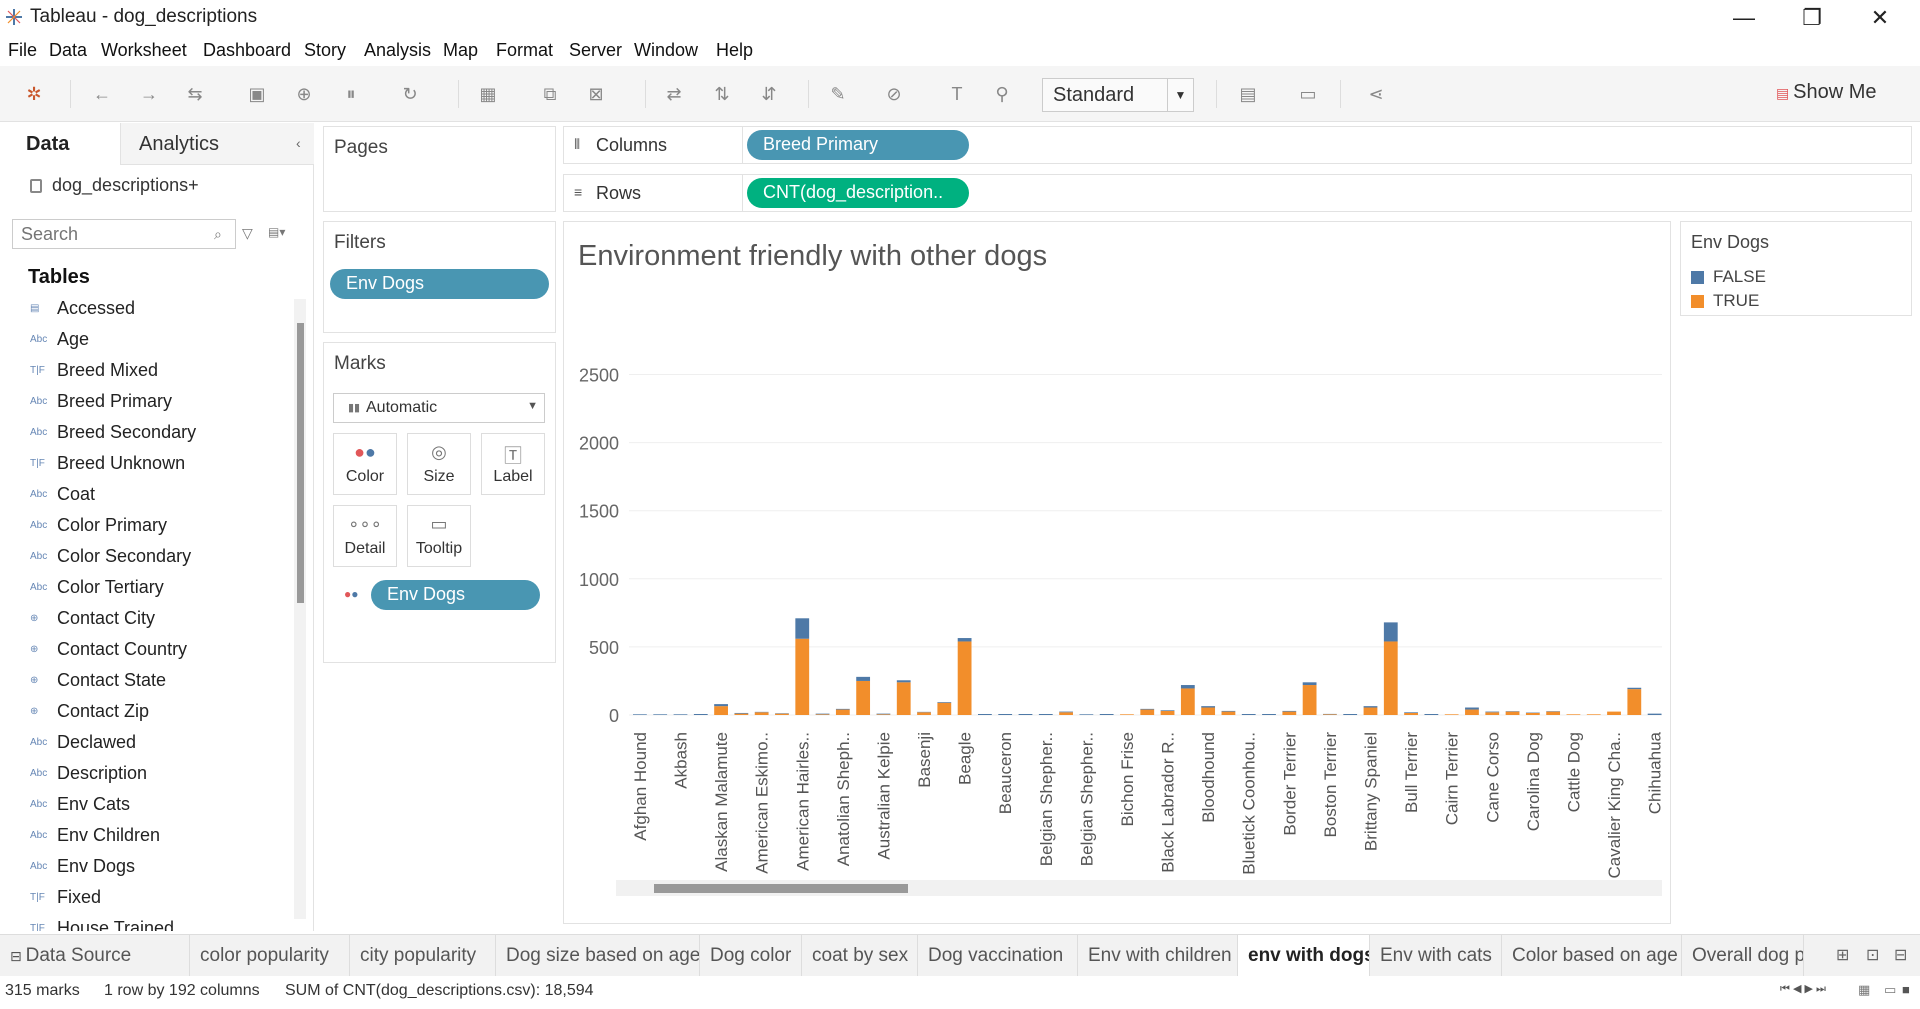 This screenshot has height=1009, width=1920. Describe the element at coordinates (1743, 956) in the screenshot. I see `sheet-tab: Overall dog po` at that location.